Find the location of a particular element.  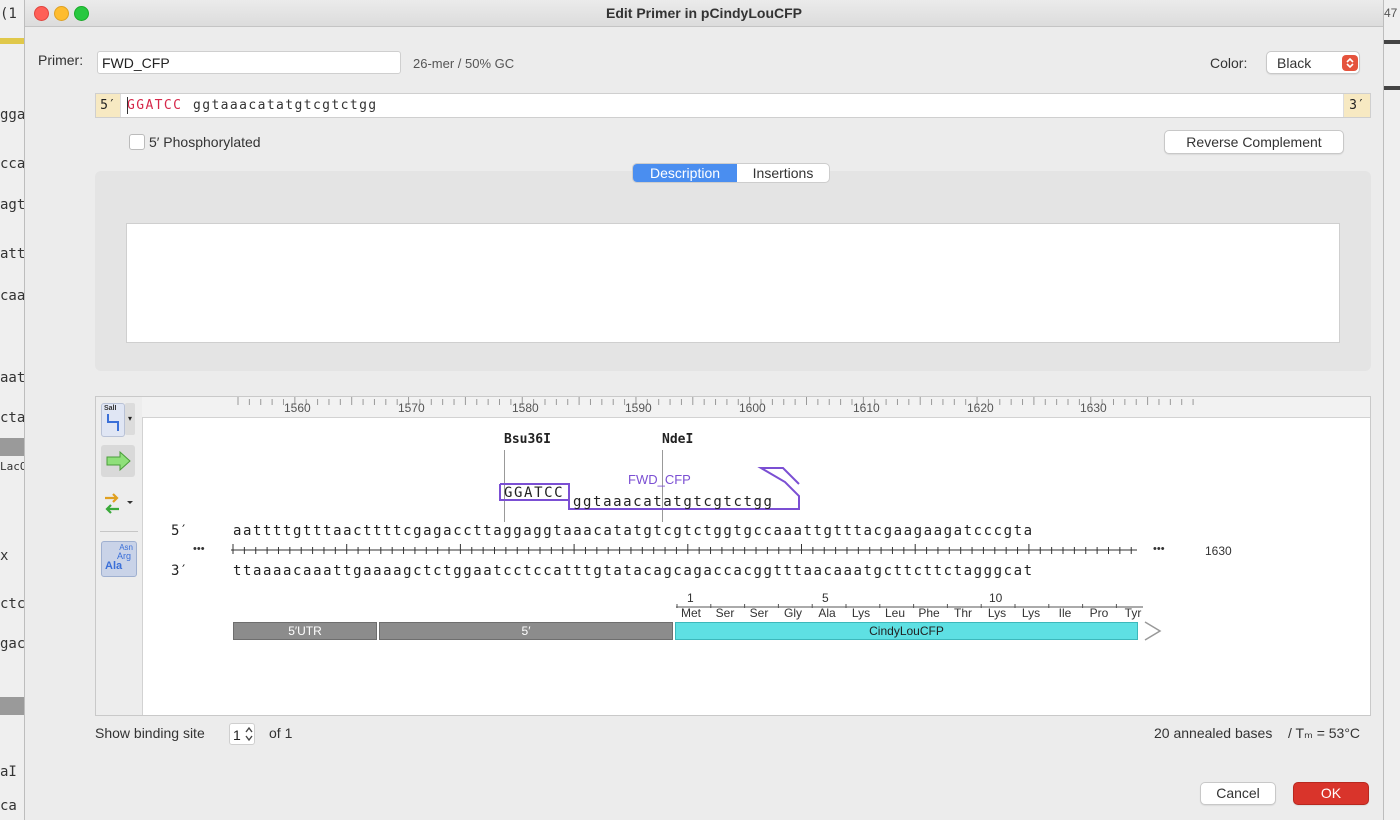

binding-site-value: 1 is located at coordinates (237, 735).